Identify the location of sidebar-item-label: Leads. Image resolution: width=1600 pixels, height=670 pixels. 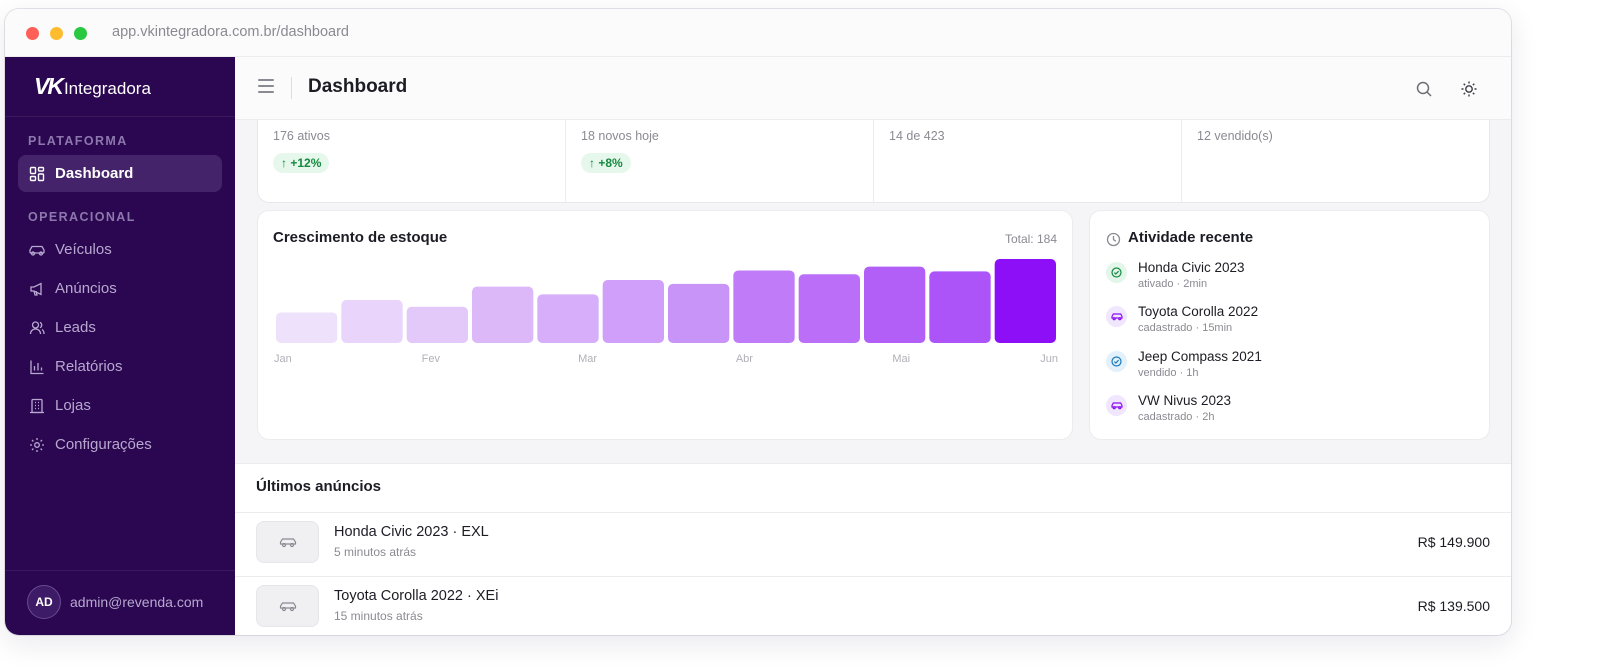
(75, 327).